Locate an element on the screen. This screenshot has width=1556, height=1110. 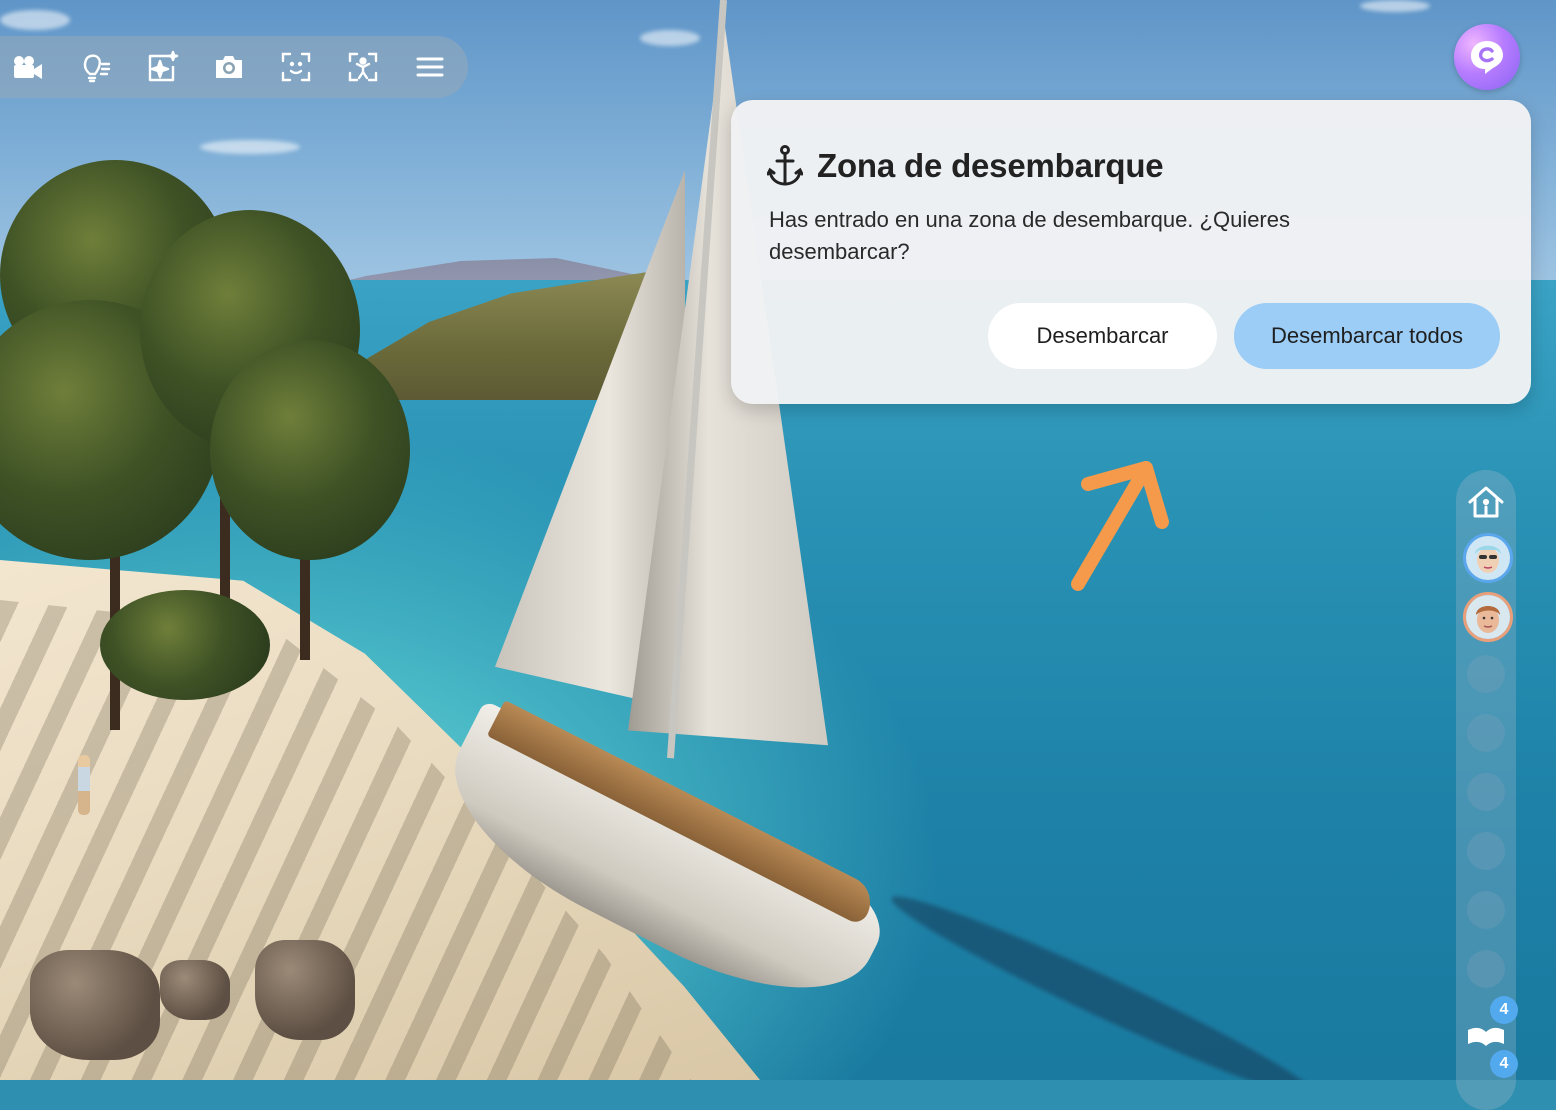
book-icon is located at coordinates (1486, 1034).